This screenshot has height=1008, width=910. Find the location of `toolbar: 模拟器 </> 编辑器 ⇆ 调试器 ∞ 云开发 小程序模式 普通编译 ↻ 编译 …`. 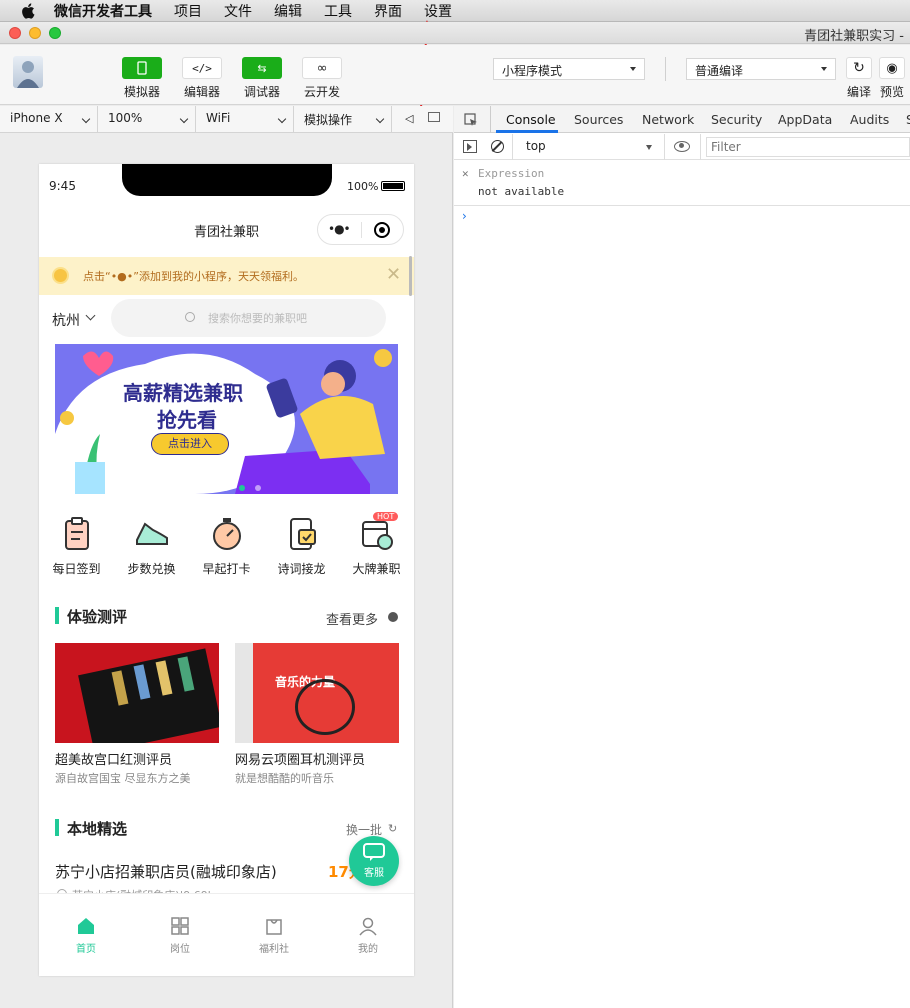

toolbar: 模拟器 </> 编辑器 ⇆ 调试器 ∞ 云开发 小程序模式 普通编译 ↻ 编译 … is located at coordinates (455, 75).